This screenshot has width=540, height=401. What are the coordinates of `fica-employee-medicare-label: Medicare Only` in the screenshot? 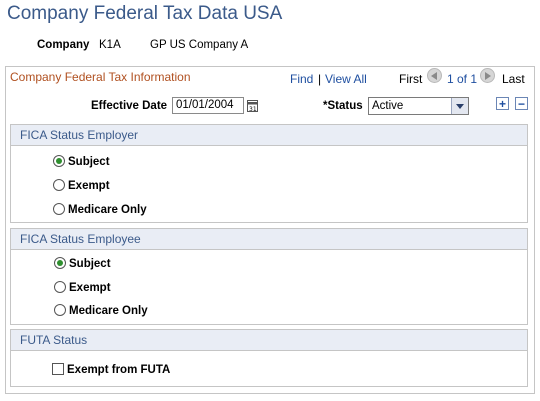 It's located at (108, 311).